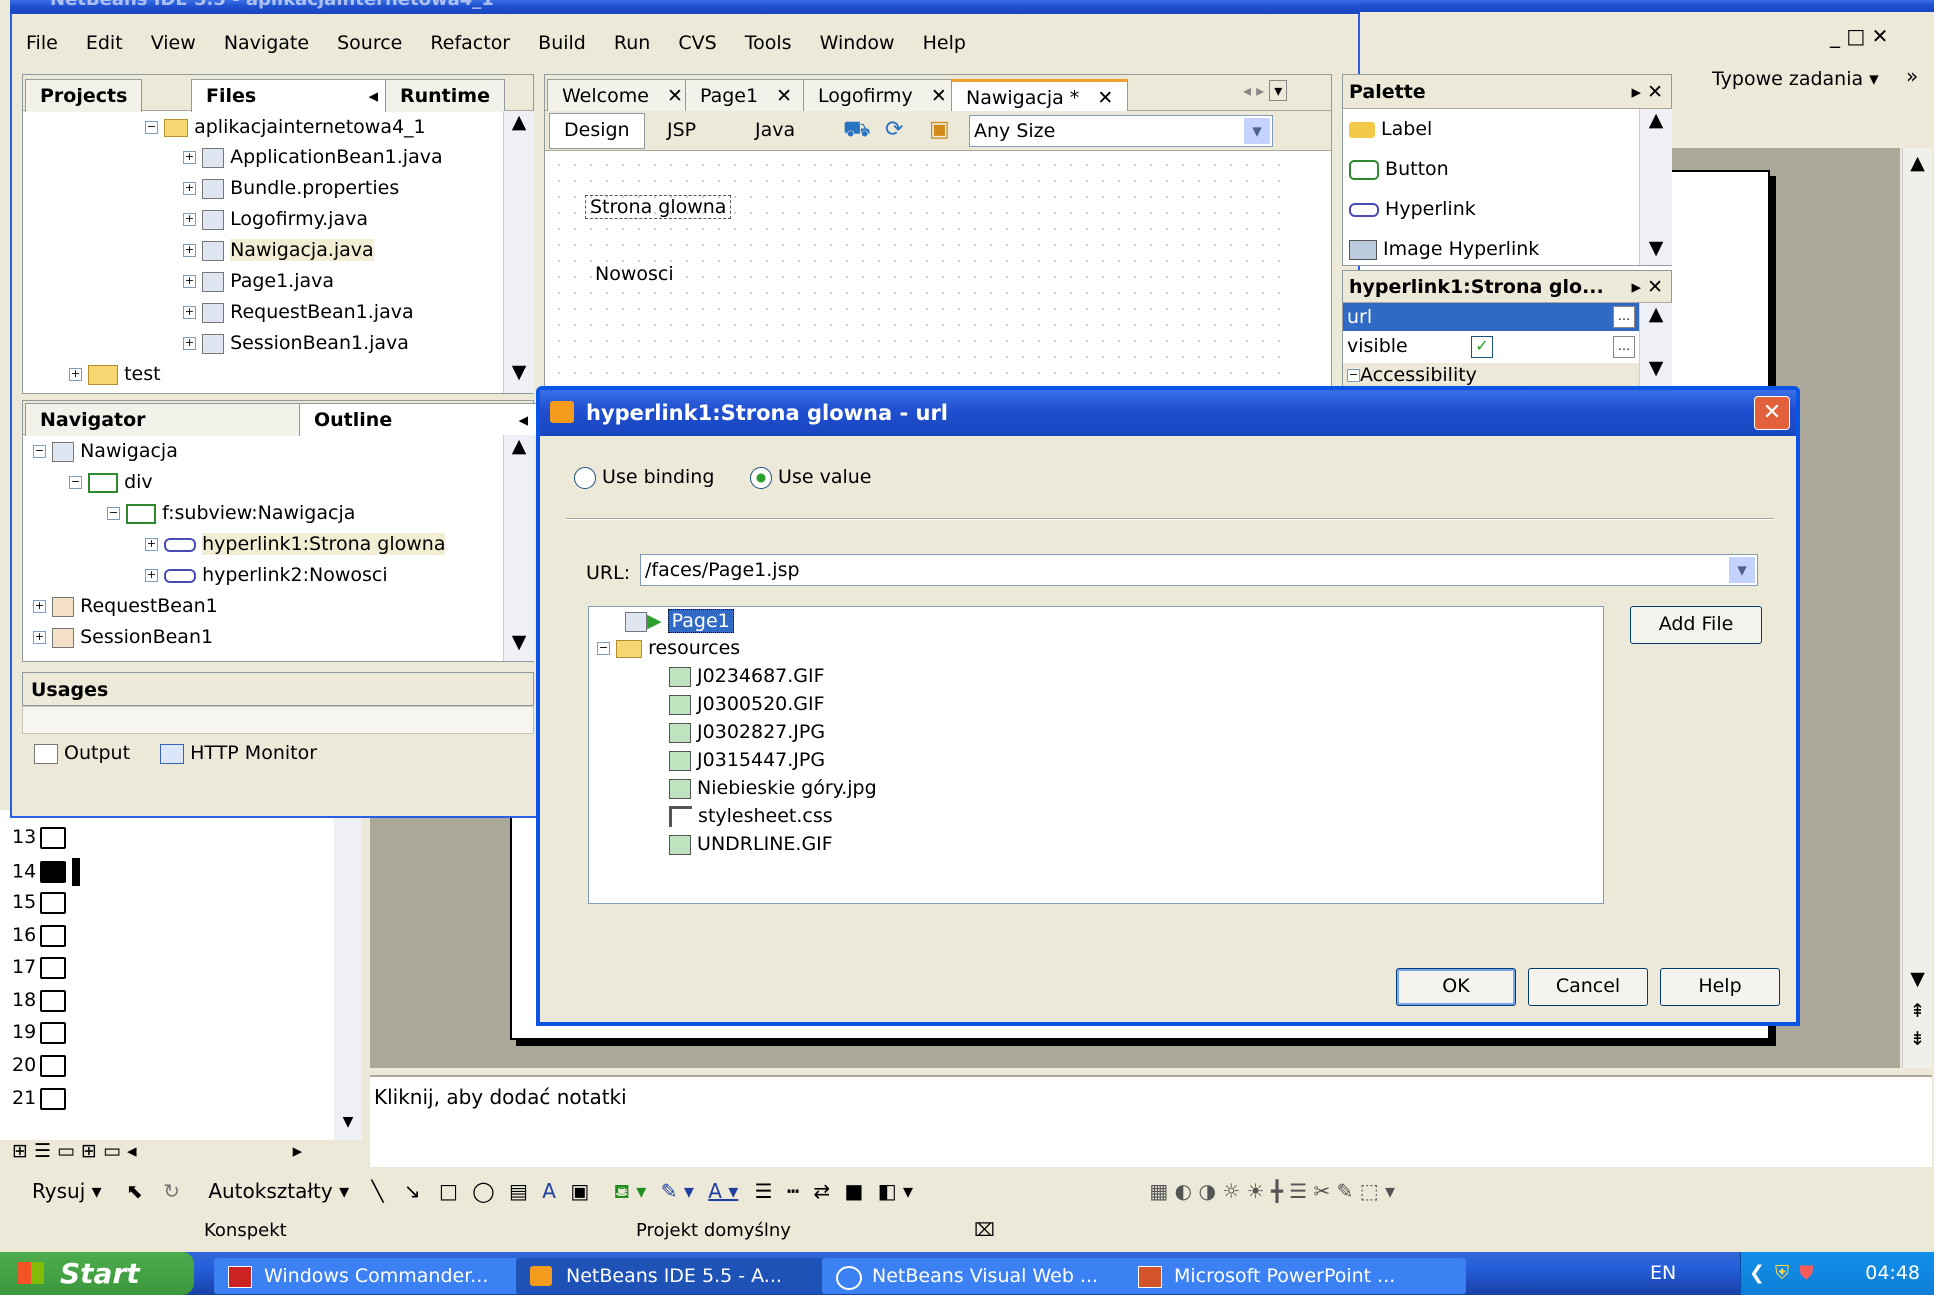 The image size is (1934, 1295). What do you see at coordinates (746, 95) in the screenshot?
I see `editor-tab-page1: Page1 ✕` at bounding box center [746, 95].